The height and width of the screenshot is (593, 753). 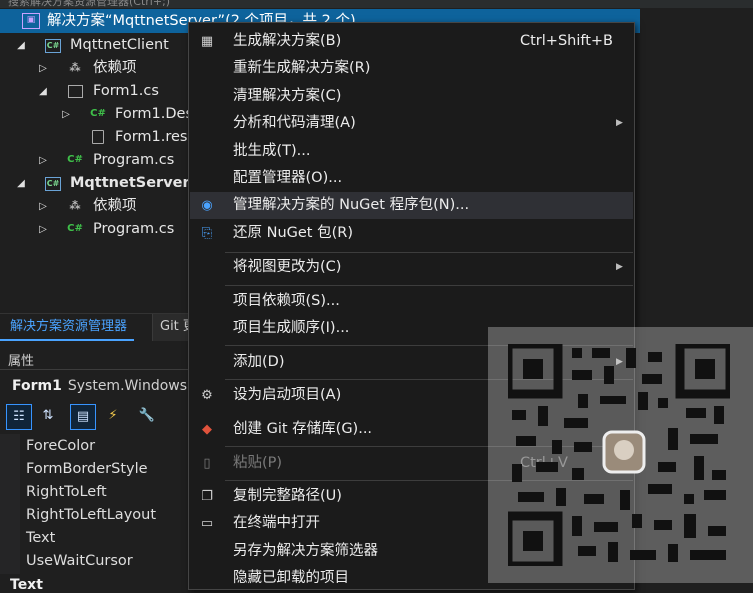 I want to click on tree-item-form1-resx: Form1.resx, so click(x=95, y=137).